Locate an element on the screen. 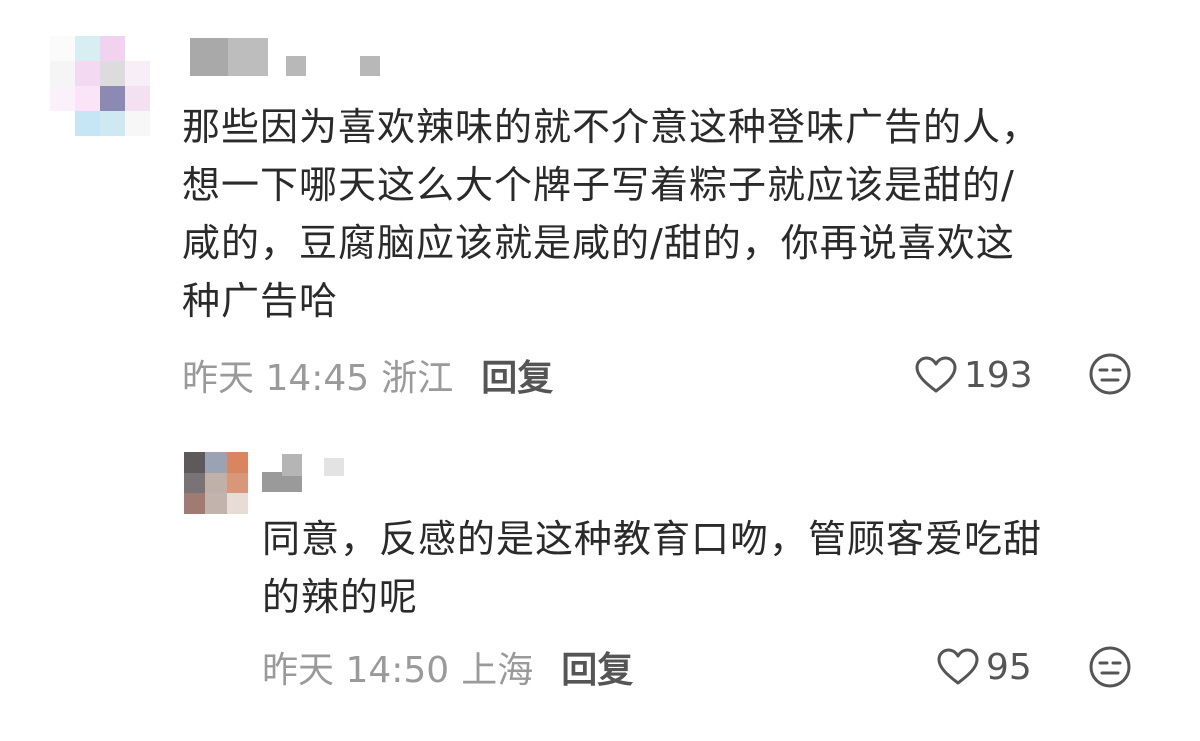 The image size is (1200, 741). like-count: 95 is located at coordinates (1009, 667).